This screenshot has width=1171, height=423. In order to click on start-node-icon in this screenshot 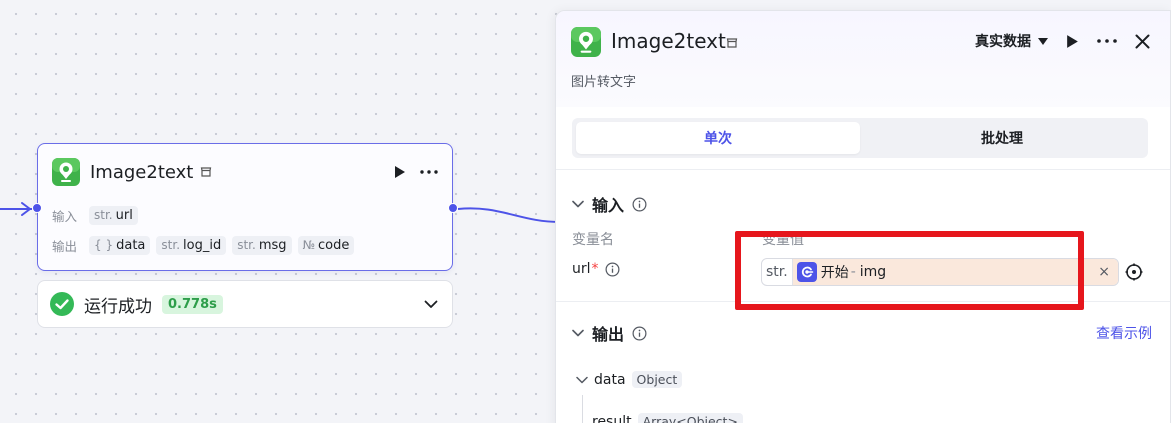, I will do `click(806, 272)`.